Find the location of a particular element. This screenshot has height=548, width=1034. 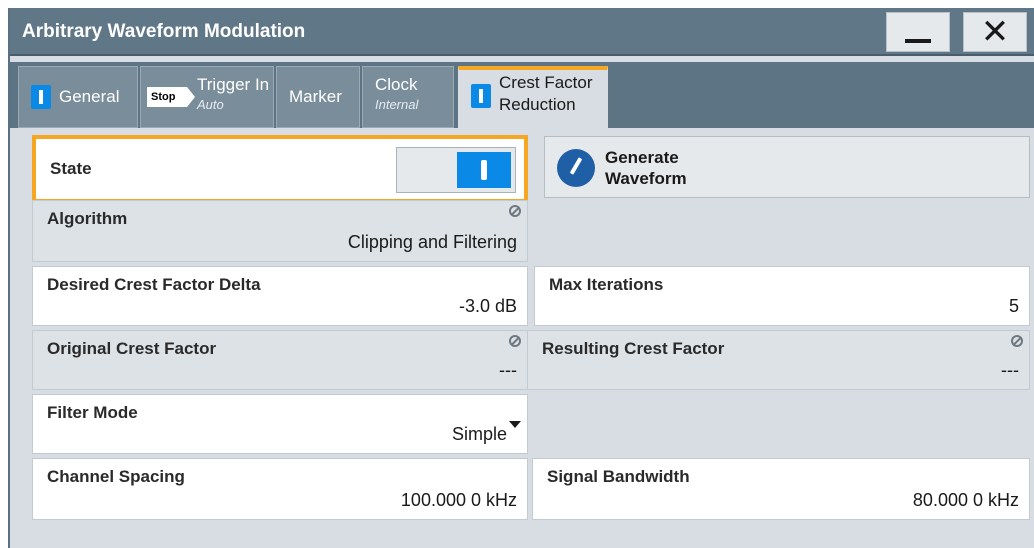

desired-crest-factor-delta-field: Desired Crest Factor Delta -3.0 dB is located at coordinates (280, 296).